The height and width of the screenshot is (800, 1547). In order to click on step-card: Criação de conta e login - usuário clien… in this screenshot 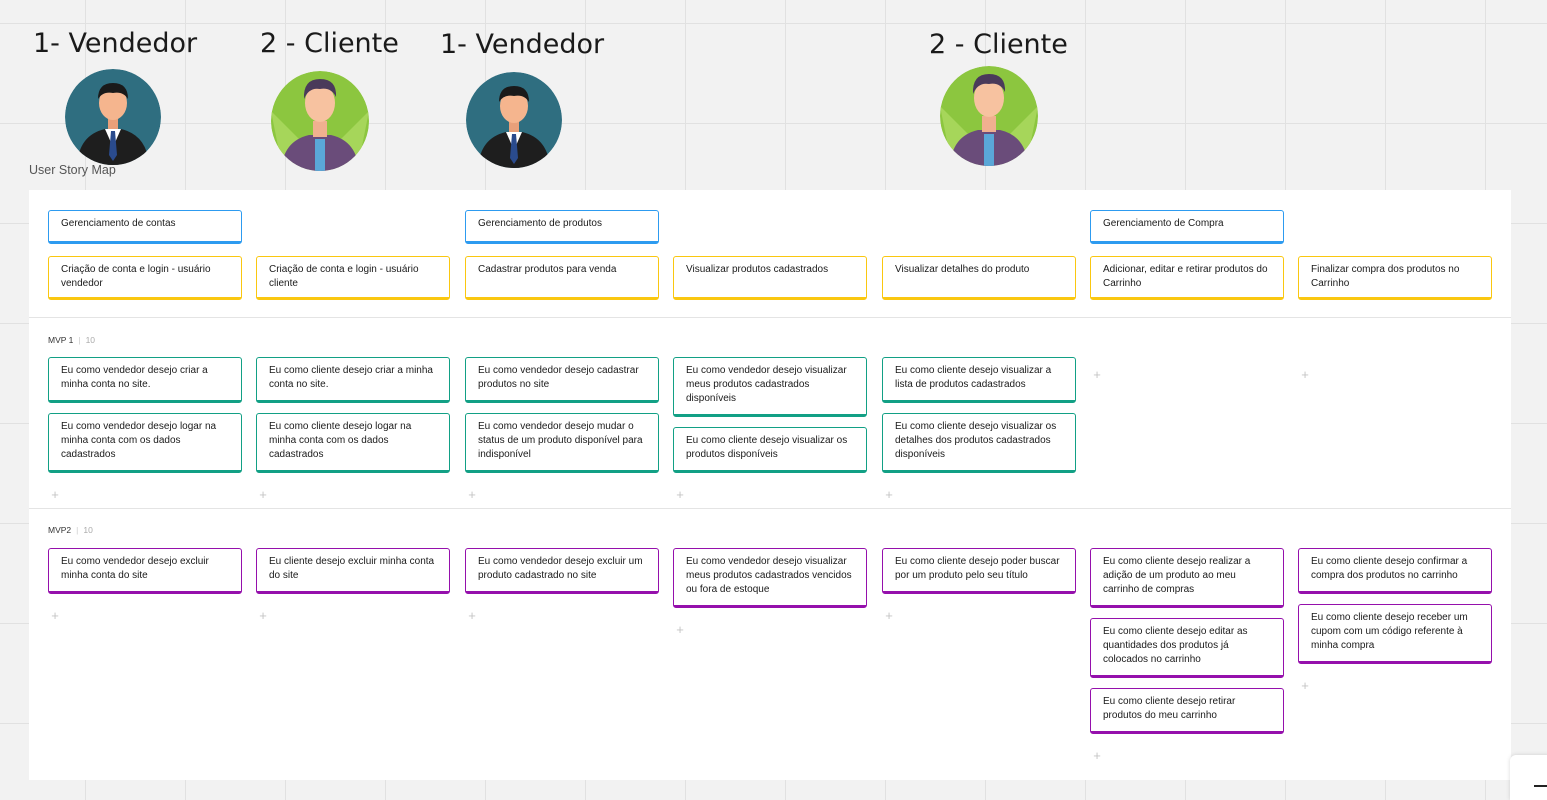, I will do `click(353, 278)`.